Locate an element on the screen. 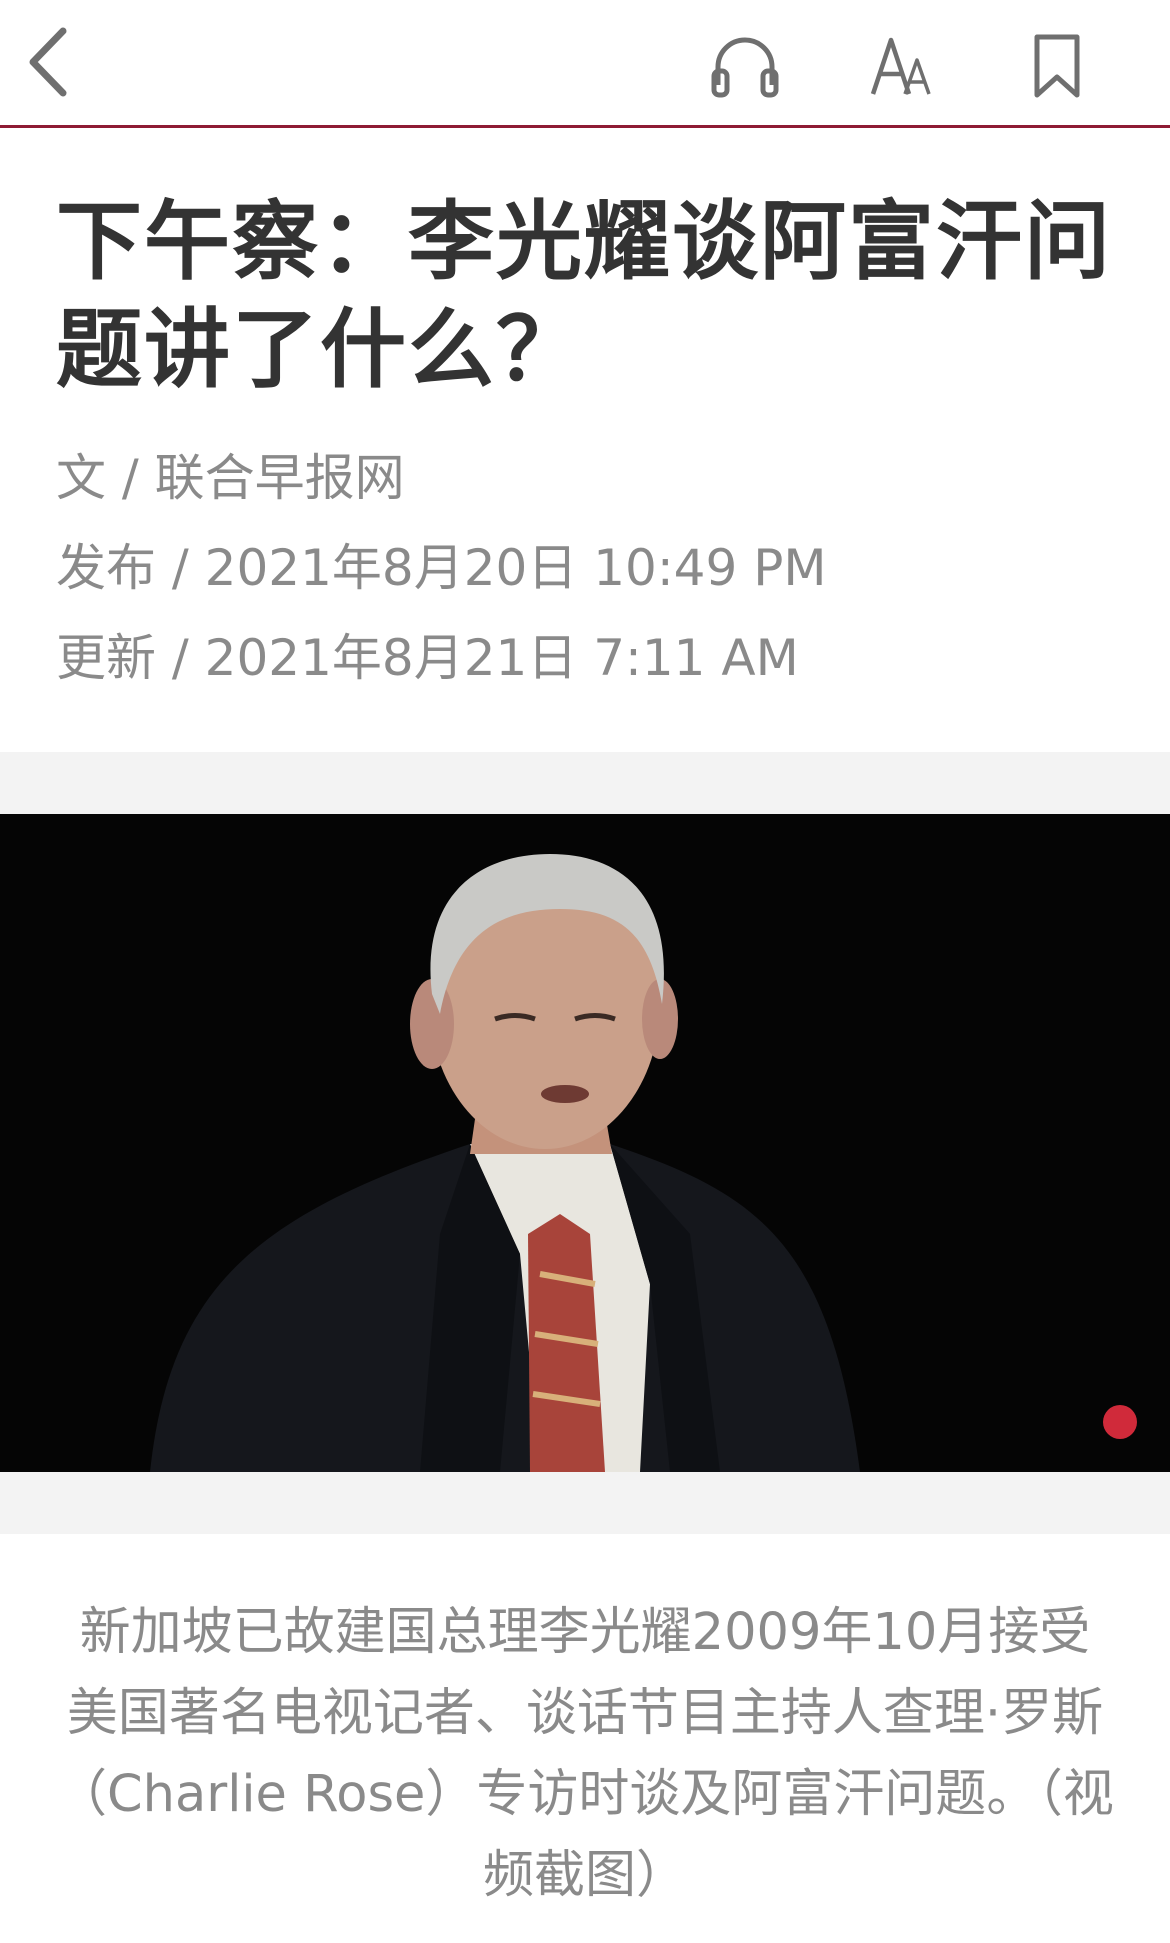  article-title: 下午察：李光耀谈阿富汗问题讲了什么？ is located at coordinates (584, 296).